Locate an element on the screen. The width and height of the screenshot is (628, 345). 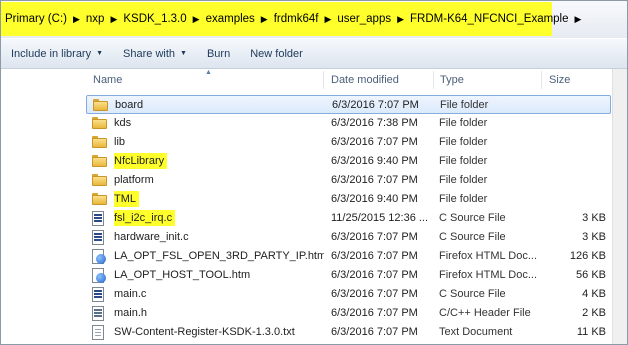
include-in-library-label: Include in library is located at coordinates (51, 53).